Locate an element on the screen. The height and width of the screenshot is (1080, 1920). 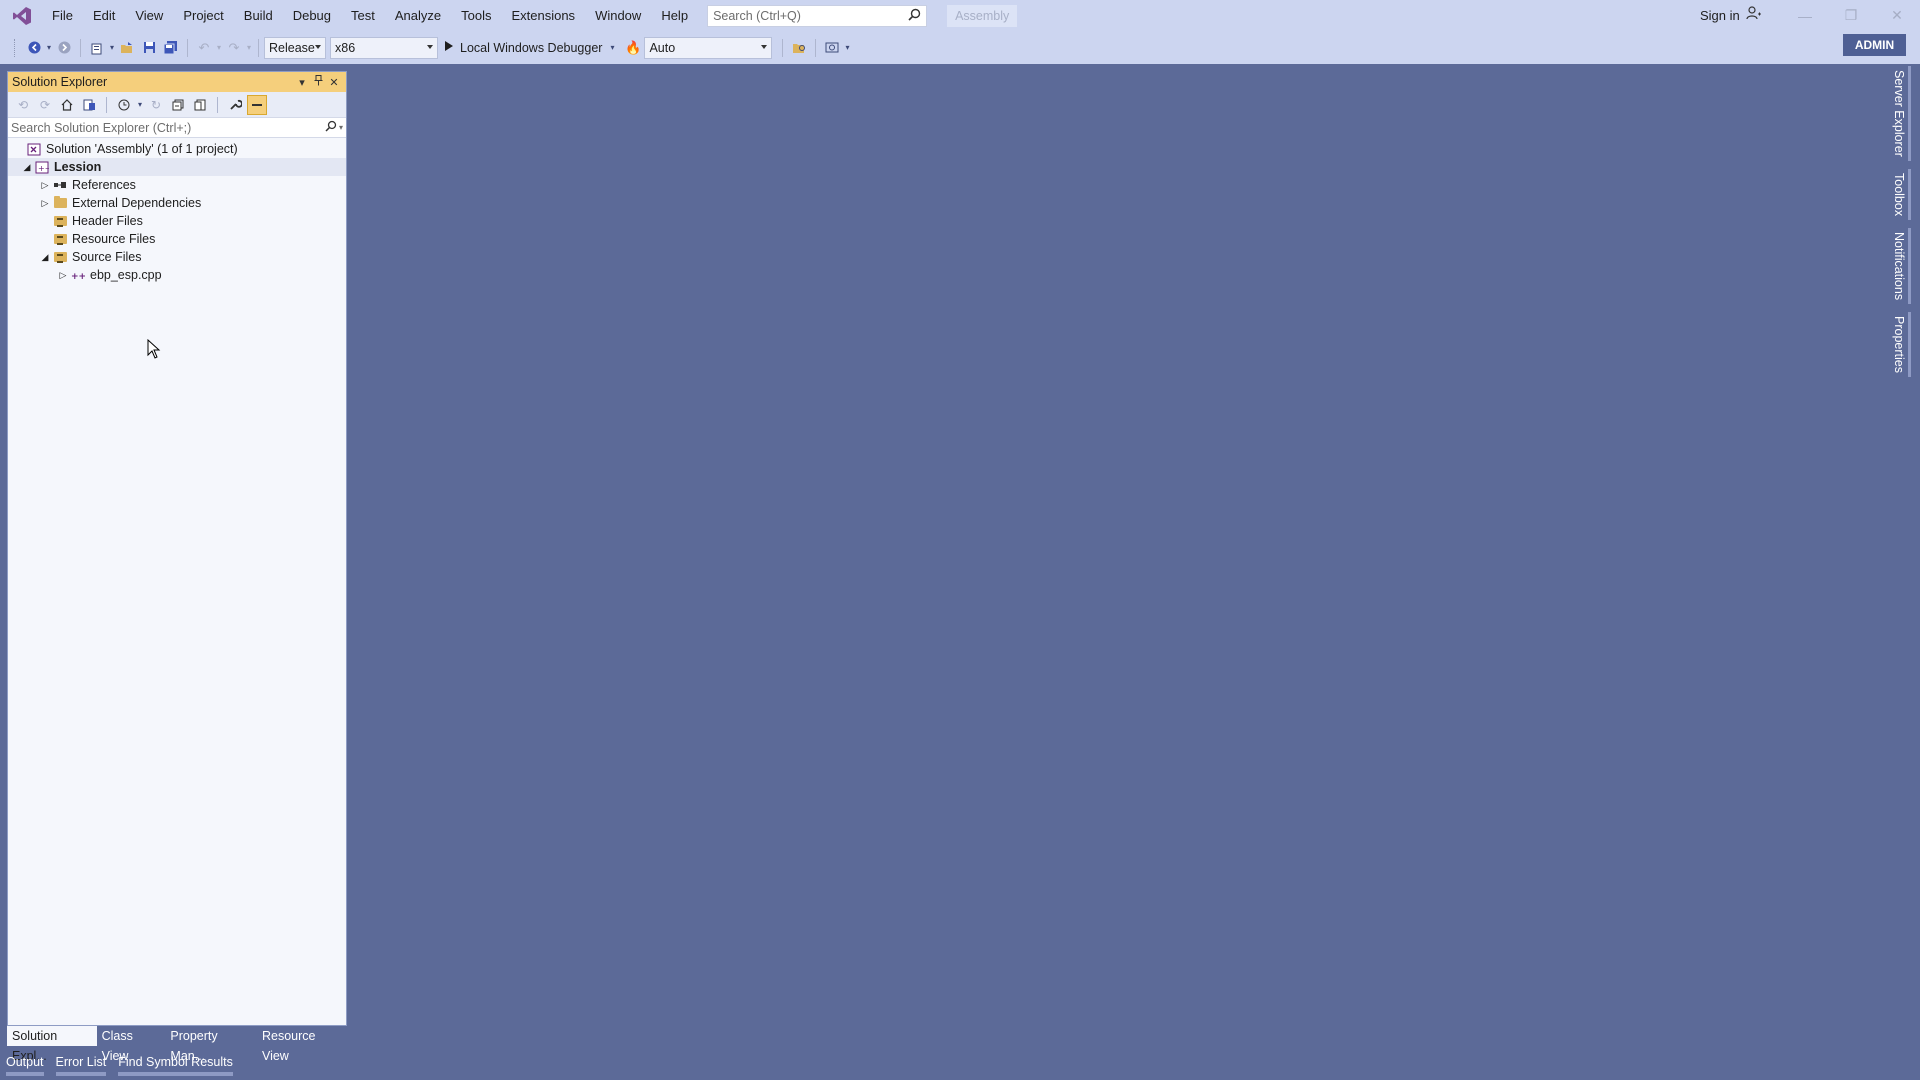
menu-test: Test is located at coordinates (363, 15).